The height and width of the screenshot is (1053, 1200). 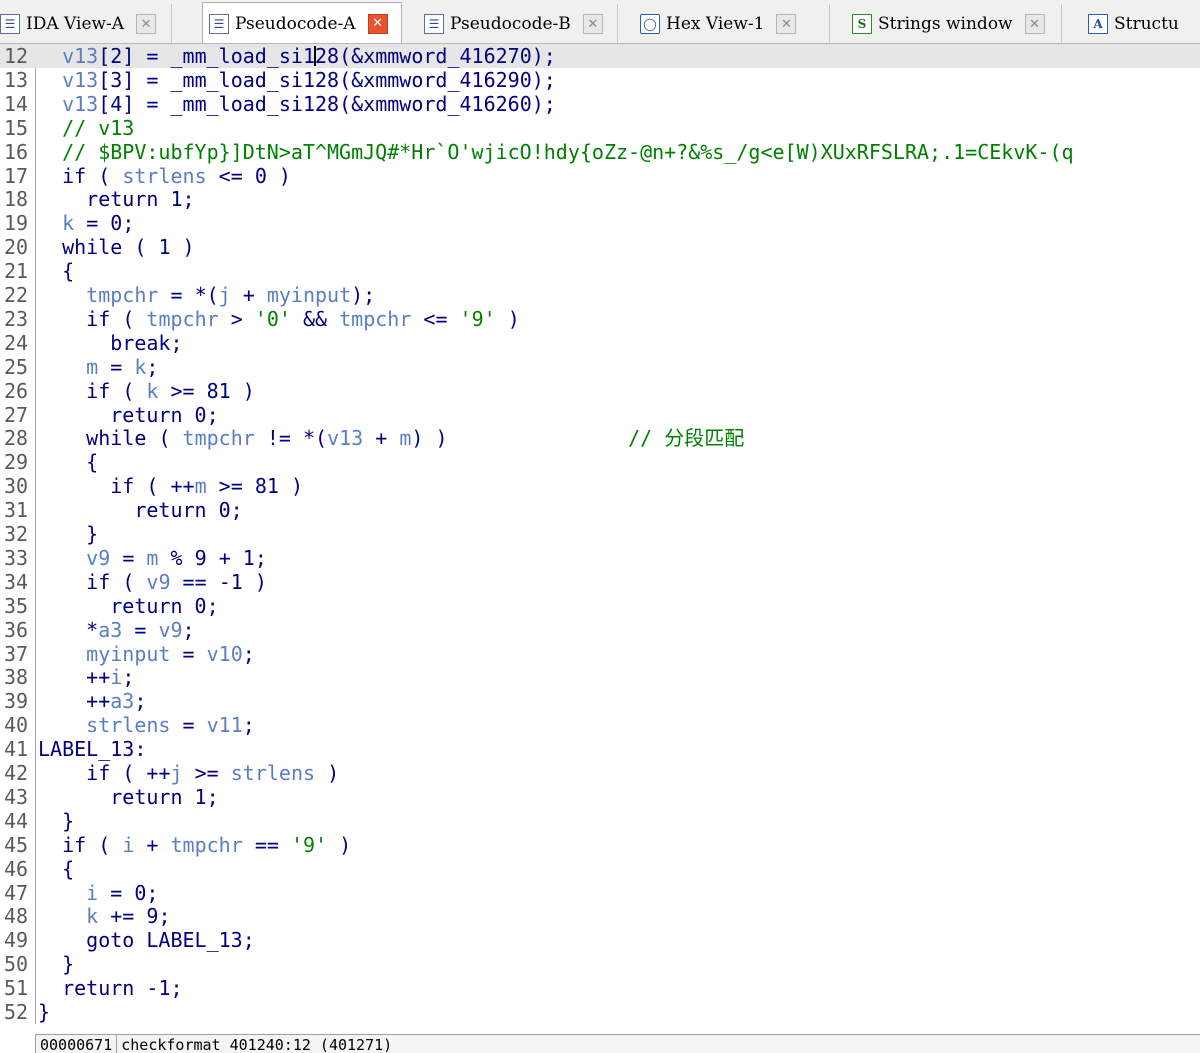 I want to click on code-text: if ( i + tmpchr == '9' ), so click(x=194, y=845).